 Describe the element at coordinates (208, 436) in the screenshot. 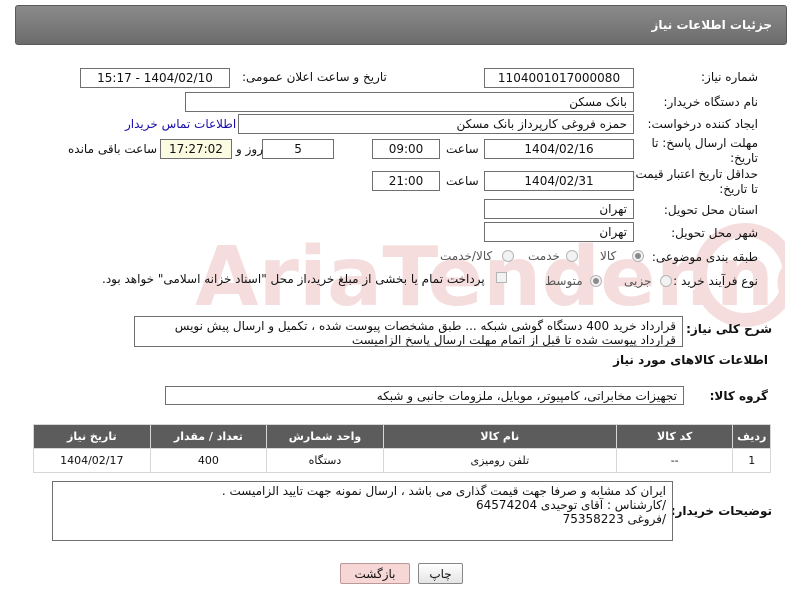

I see `col-qty: تعداد / مقدار` at that location.